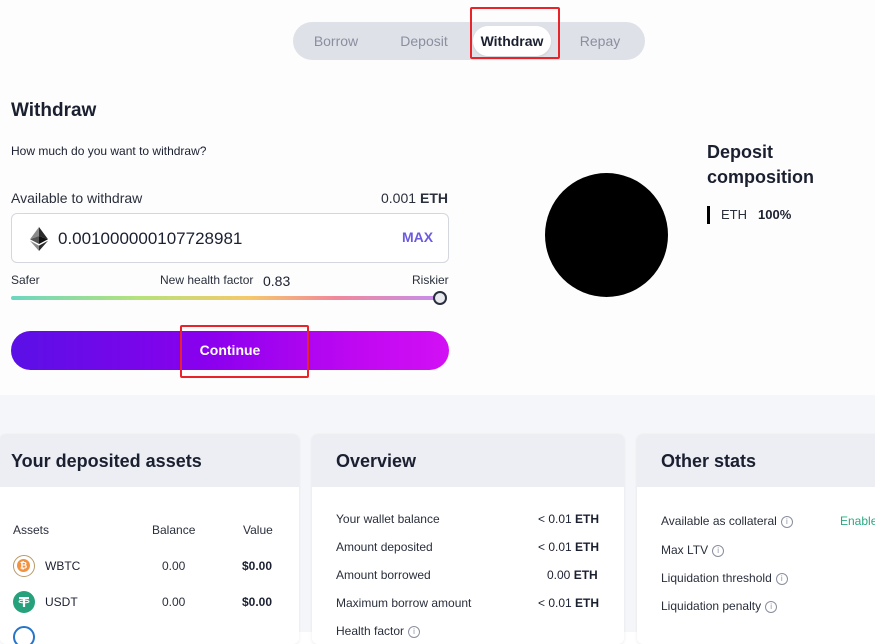 This screenshot has width=875, height=644. I want to click on overview-label: Maximum borrow amount, so click(404, 603).